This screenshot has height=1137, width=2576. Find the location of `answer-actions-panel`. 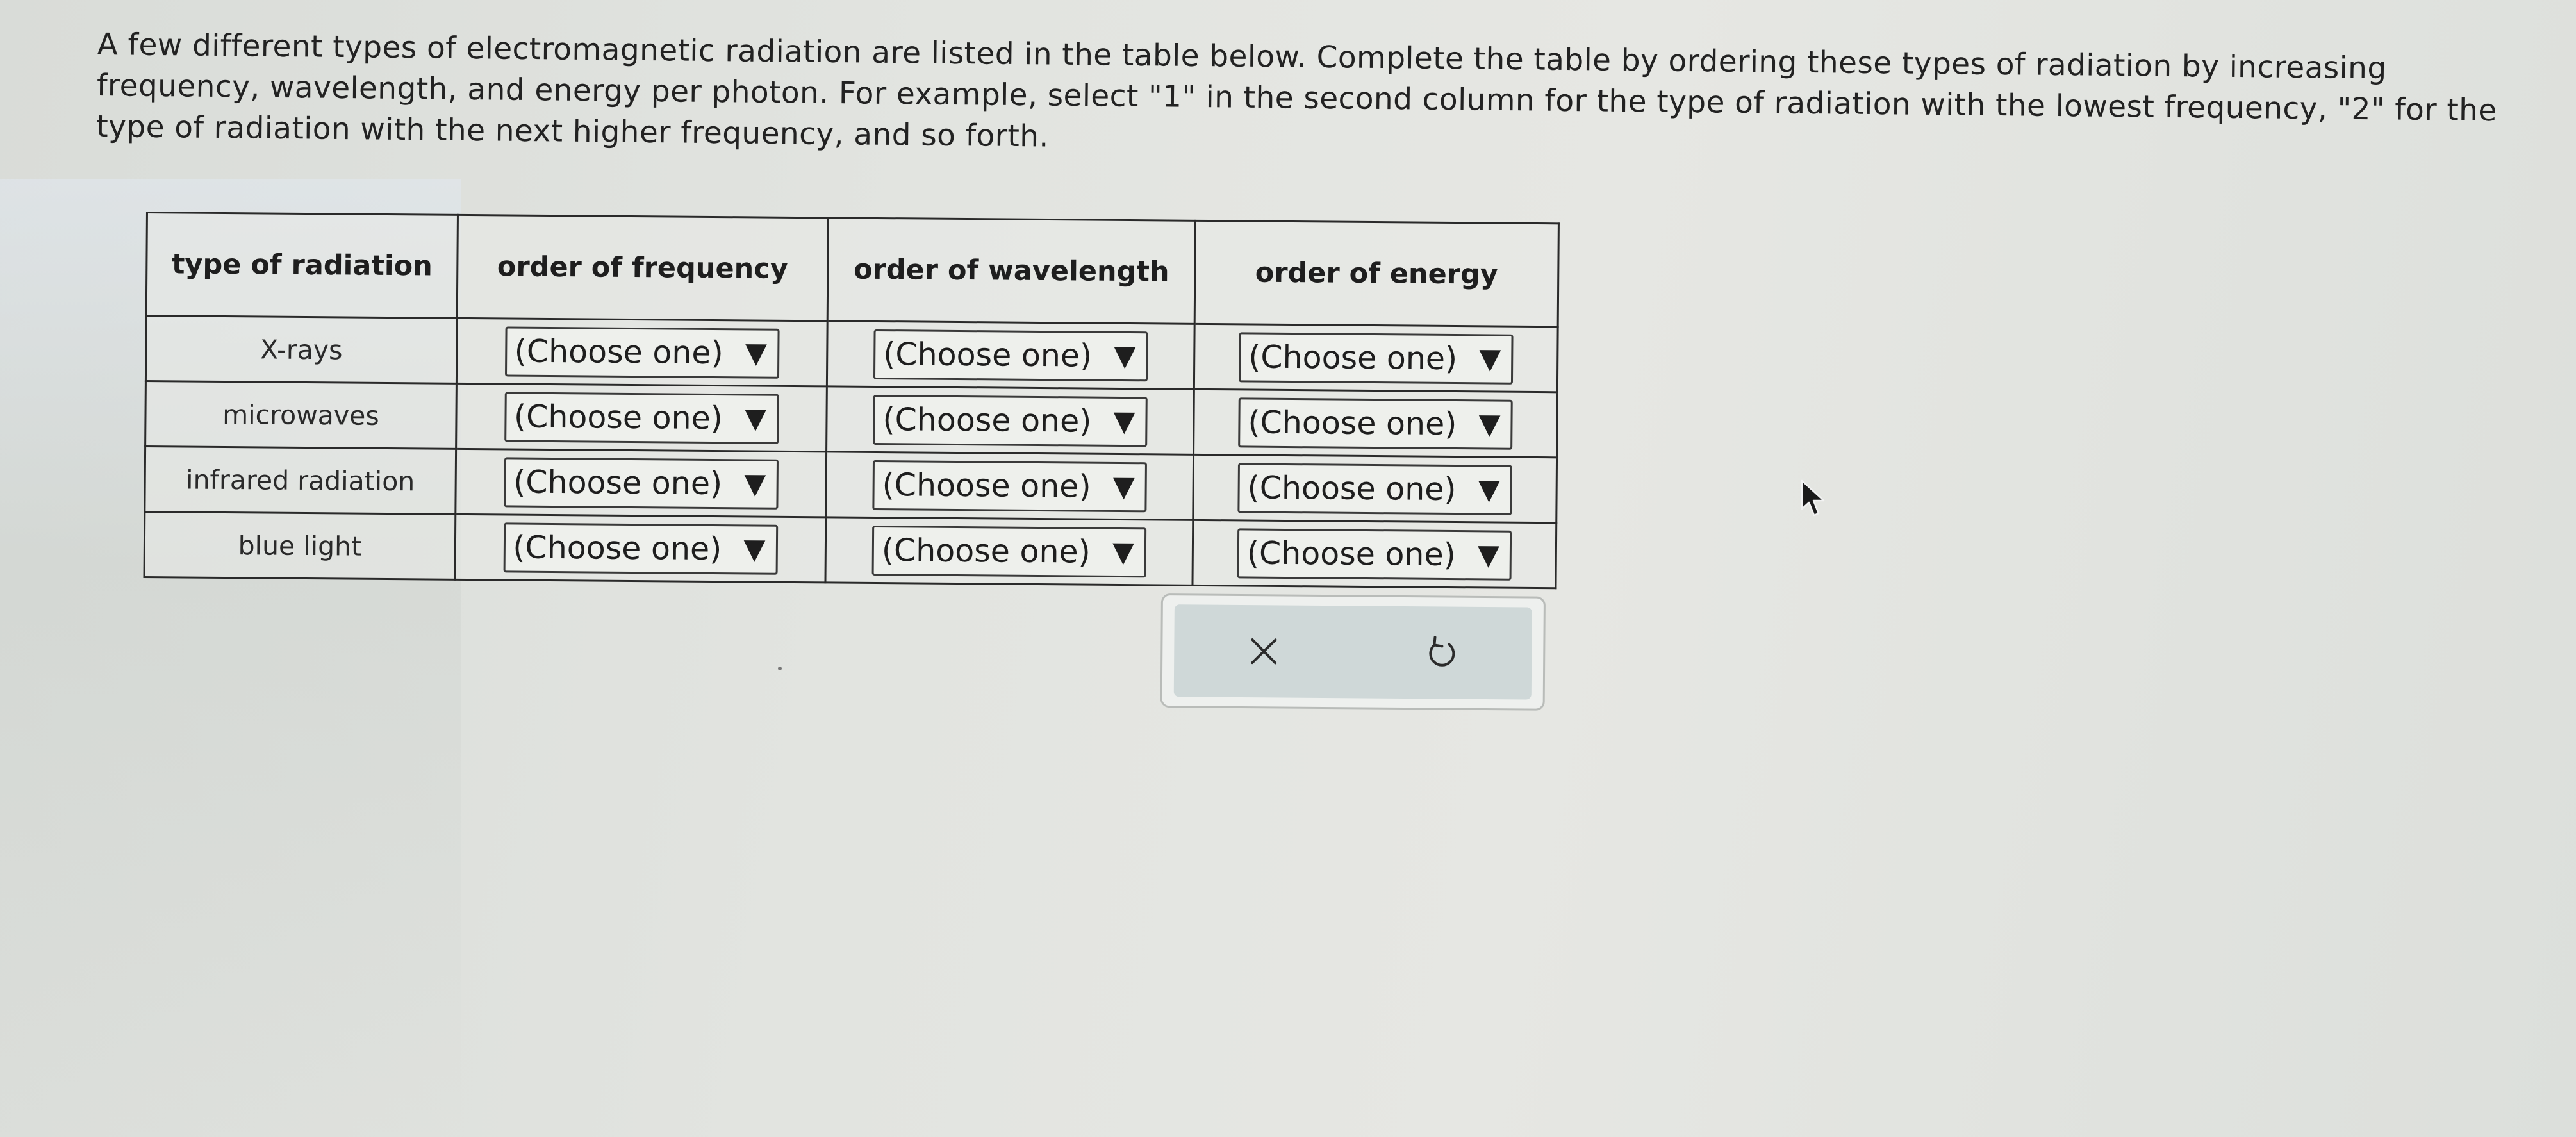

answer-actions-panel is located at coordinates (1353, 652).